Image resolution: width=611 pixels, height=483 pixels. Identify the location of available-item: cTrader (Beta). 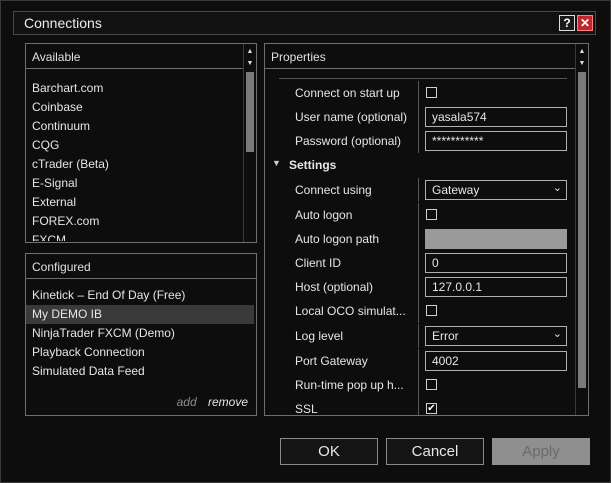
(134, 164).